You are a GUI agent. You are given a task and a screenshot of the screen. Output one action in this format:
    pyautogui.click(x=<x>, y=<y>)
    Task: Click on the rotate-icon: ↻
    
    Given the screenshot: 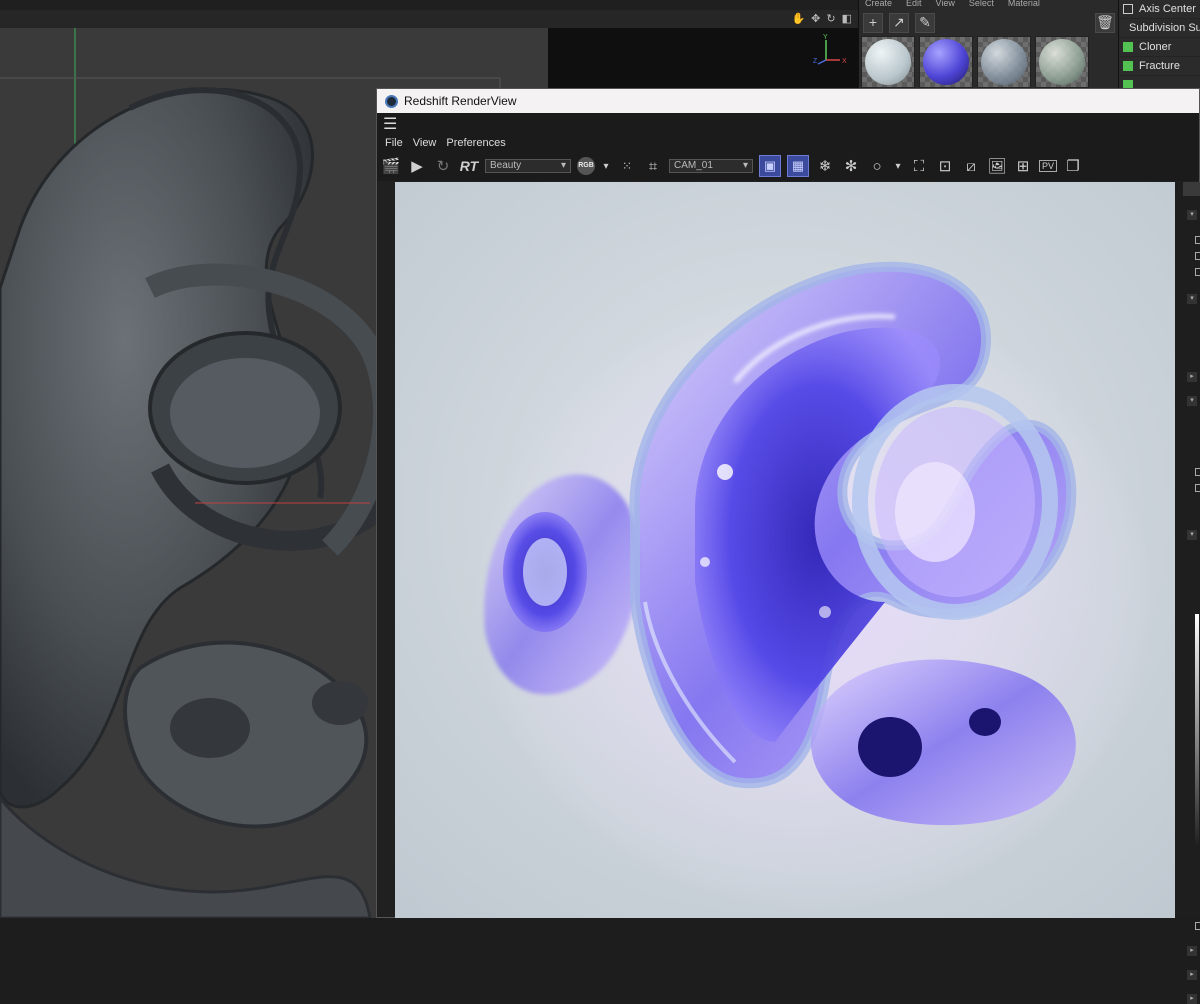 What is the action you would take?
    pyautogui.click(x=830, y=18)
    